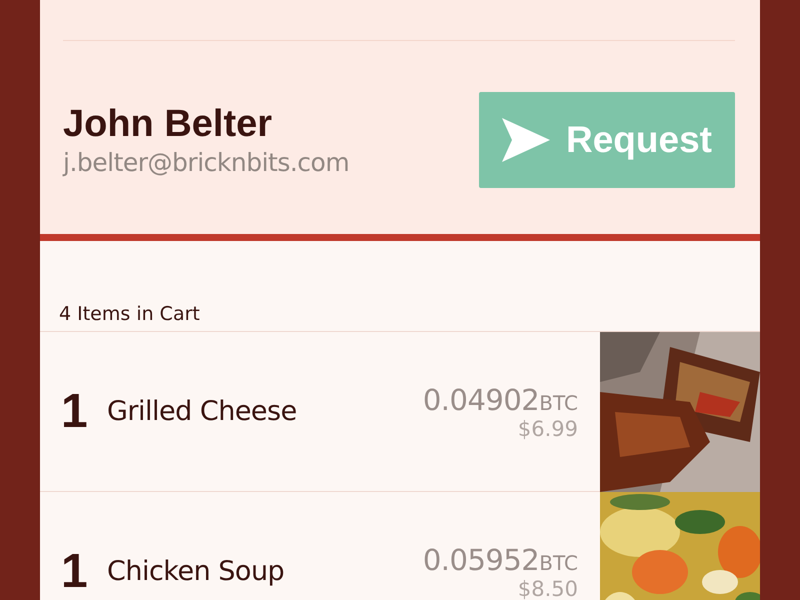 This screenshot has width=800, height=600. What do you see at coordinates (481, 559) in the screenshot?
I see `btc-price: 0.05952` at bounding box center [481, 559].